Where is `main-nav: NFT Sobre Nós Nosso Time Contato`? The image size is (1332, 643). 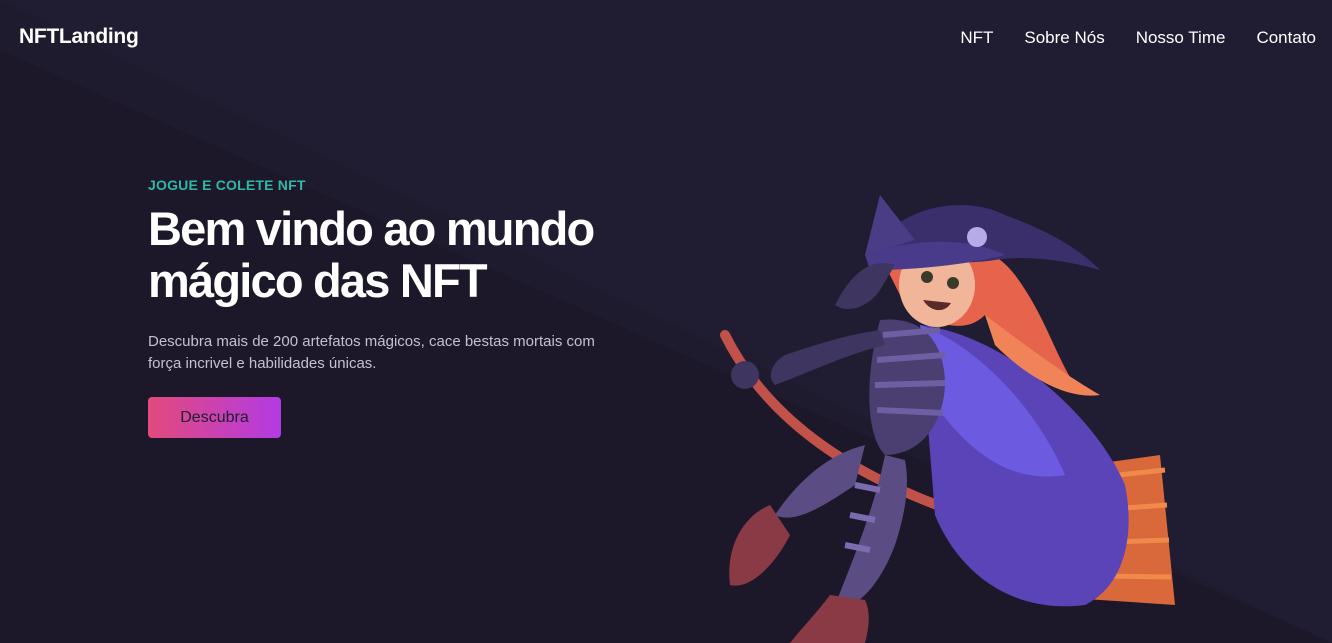 main-nav: NFT Sobre Nós Nosso Time Contato is located at coordinates (1138, 38).